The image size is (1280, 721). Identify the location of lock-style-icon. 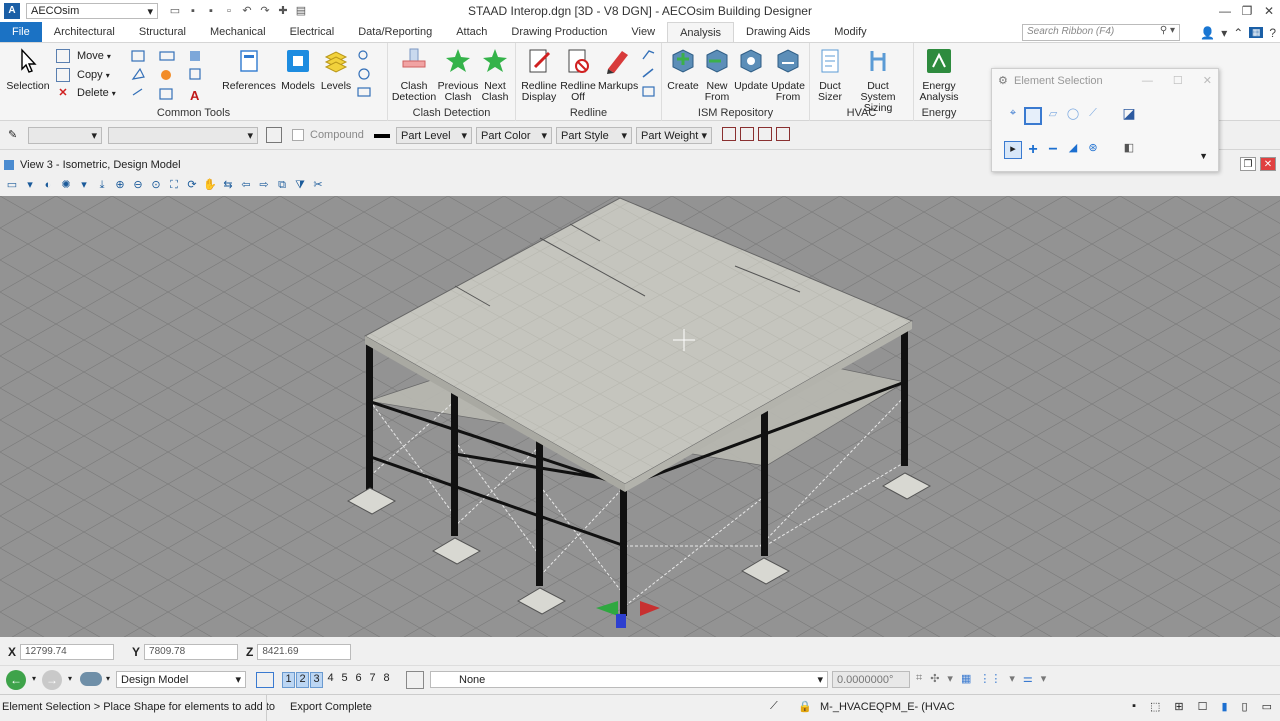
(765, 134).